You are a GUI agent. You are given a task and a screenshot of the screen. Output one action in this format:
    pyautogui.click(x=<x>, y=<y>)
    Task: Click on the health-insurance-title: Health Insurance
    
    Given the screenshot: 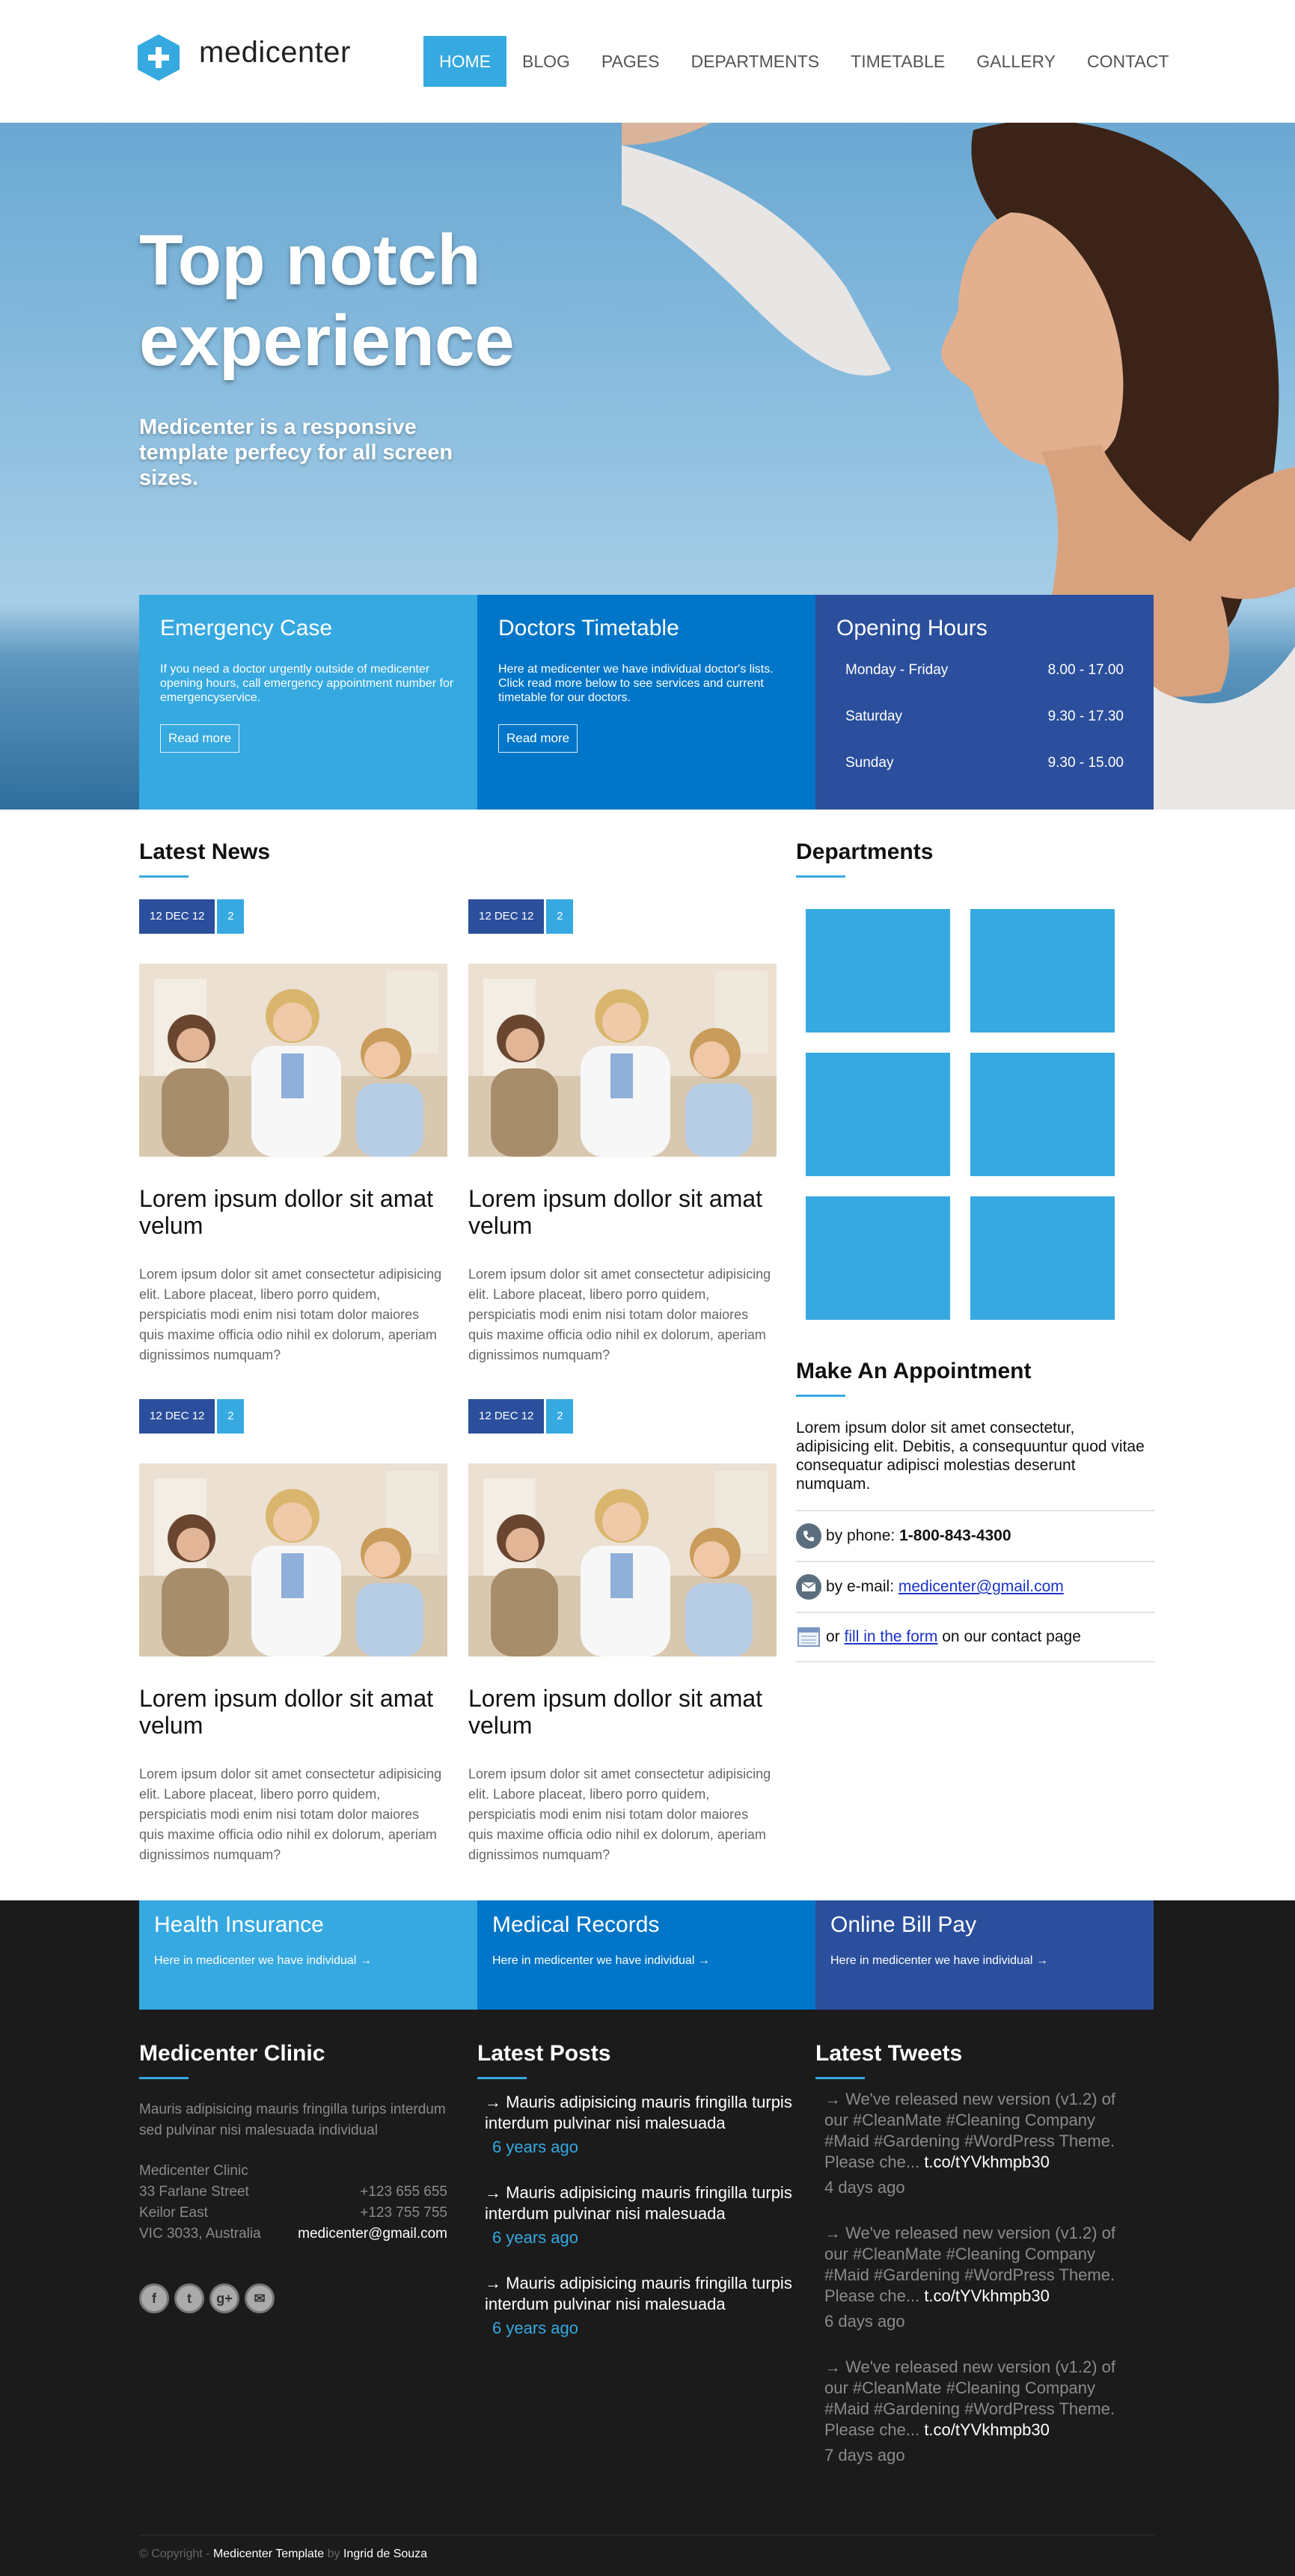 What is the action you would take?
    pyautogui.click(x=239, y=1924)
    